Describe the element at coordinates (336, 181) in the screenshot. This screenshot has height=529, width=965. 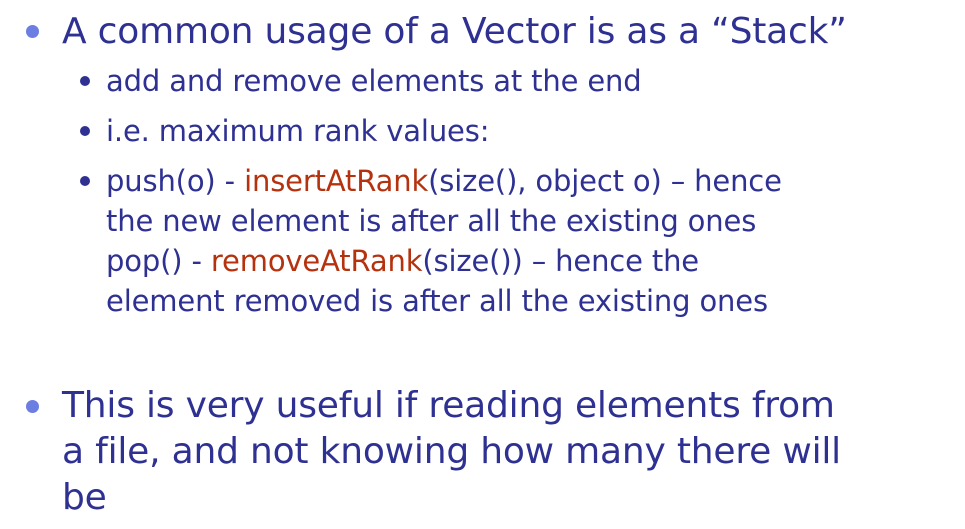
I see `method-name: insertAtRank` at that location.